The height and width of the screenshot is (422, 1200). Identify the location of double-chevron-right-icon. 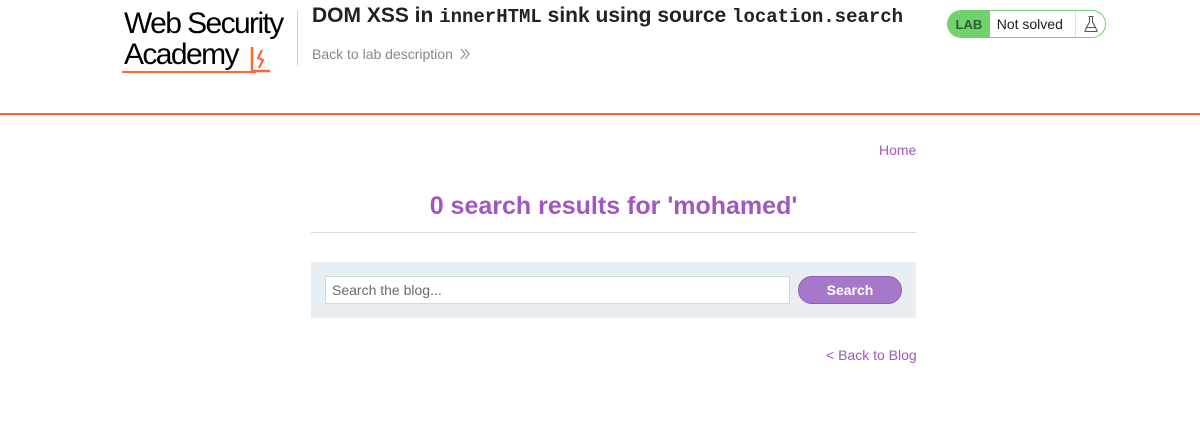
(465, 54).